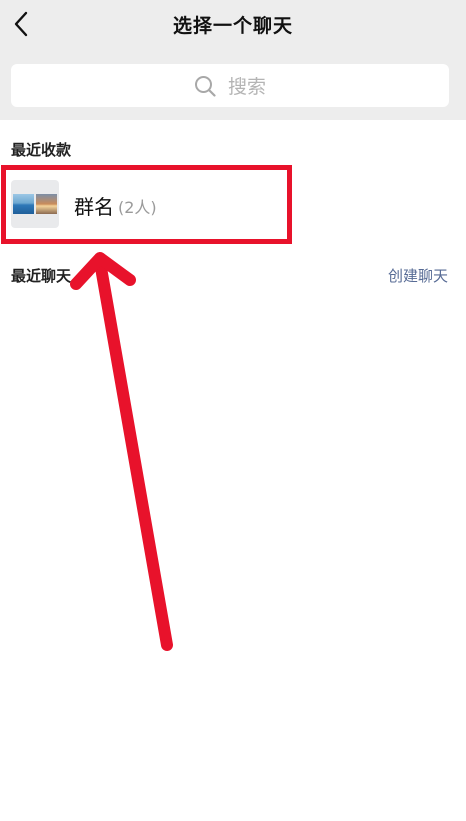 The image size is (466, 821). What do you see at coordinates (146, 204) in the screenshot?
I see `highlight-box` at bounding box center [146, 204].